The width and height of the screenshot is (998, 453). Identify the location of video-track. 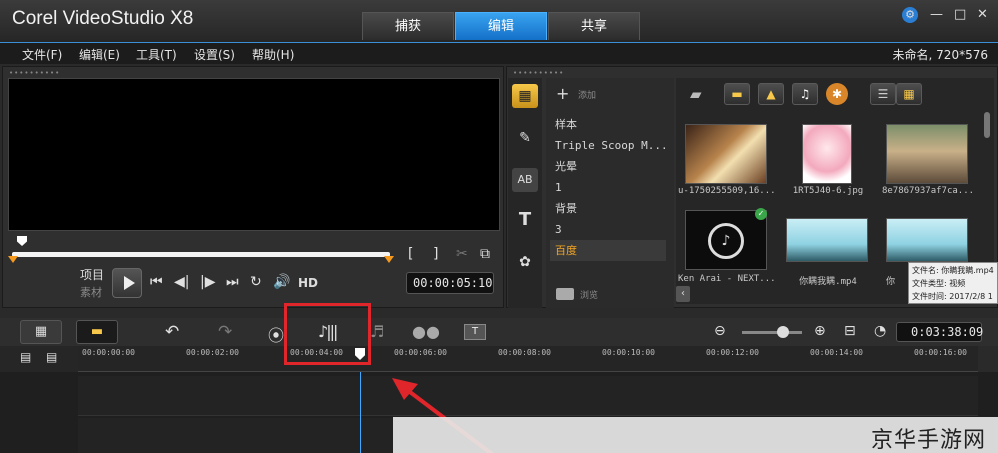
(528, 396).